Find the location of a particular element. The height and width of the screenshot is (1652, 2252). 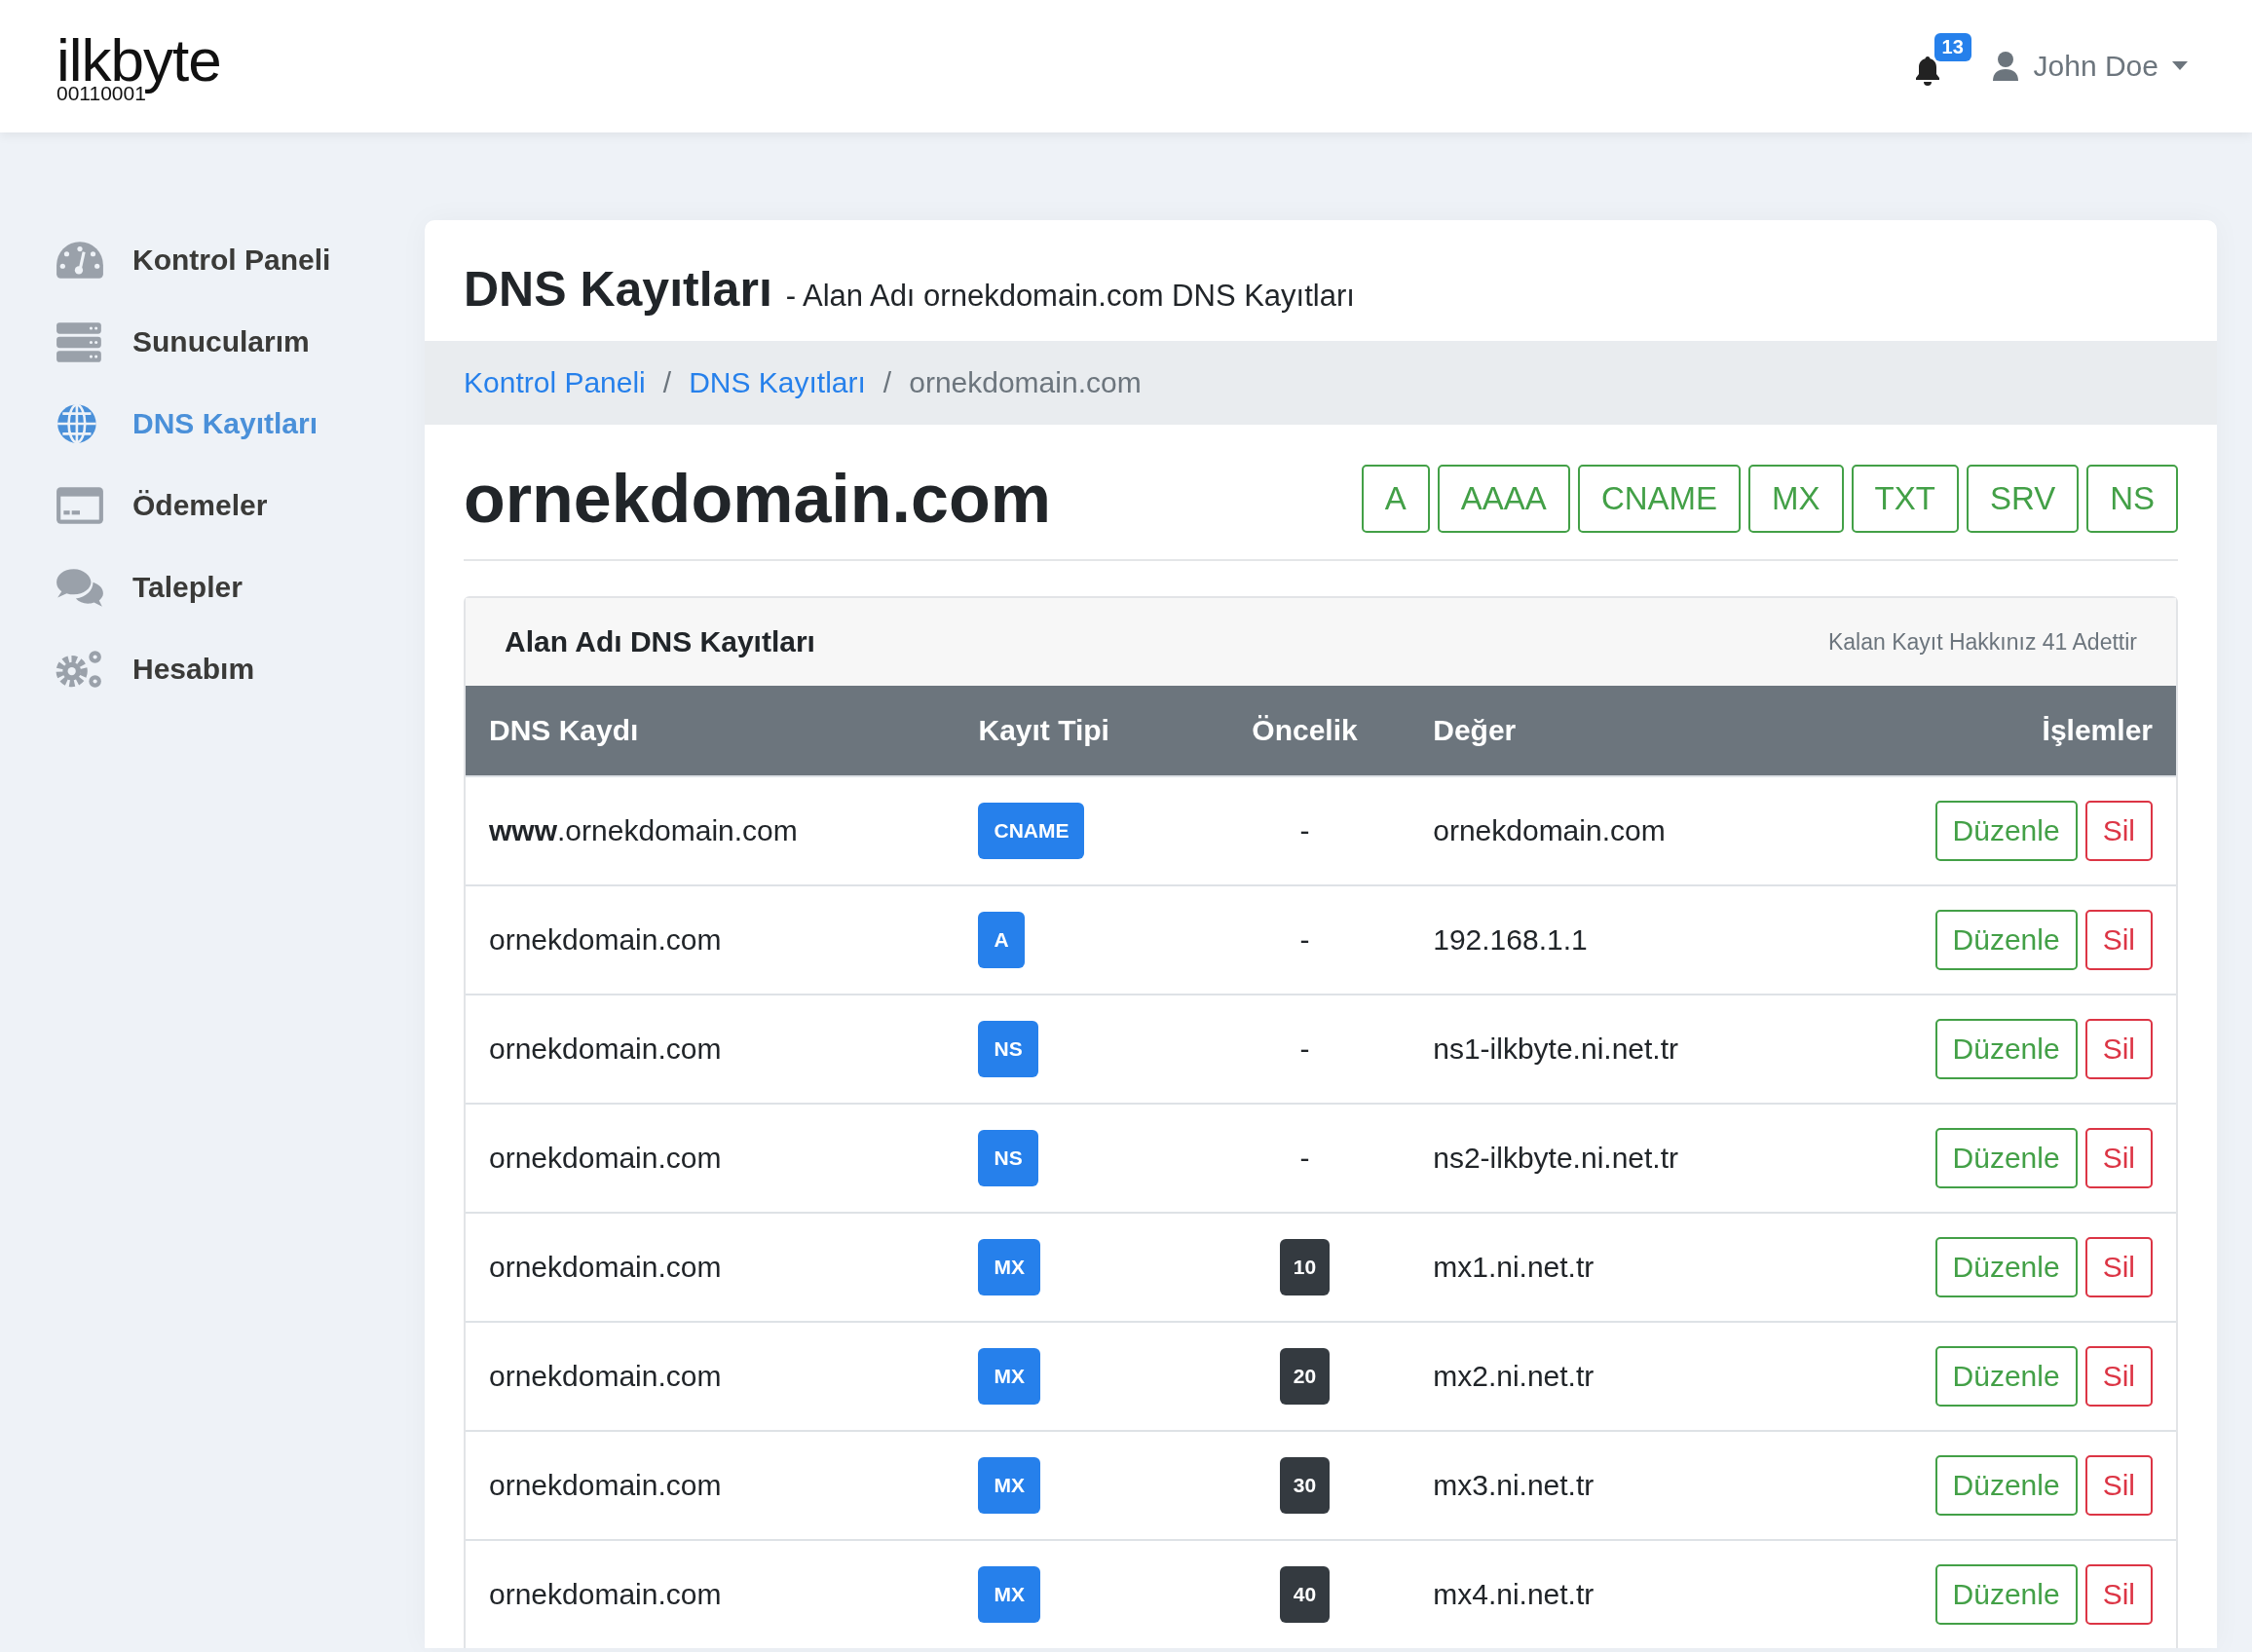

record-value: mx2.ni.net.tr is located at coordinates (1611, 1377).